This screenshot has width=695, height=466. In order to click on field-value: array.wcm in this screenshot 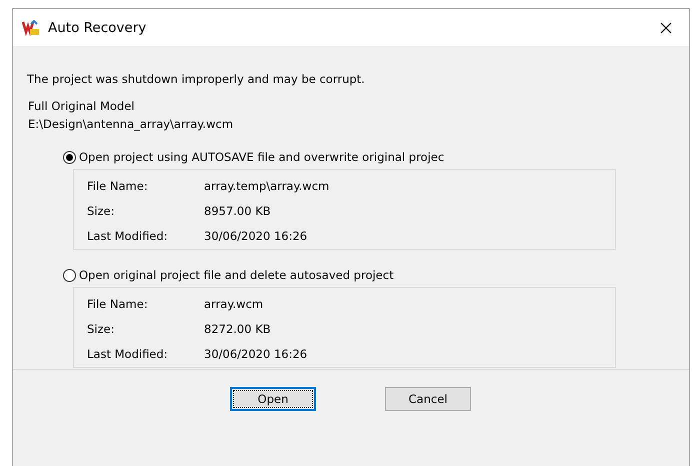, I will do `click(234, 304)`.